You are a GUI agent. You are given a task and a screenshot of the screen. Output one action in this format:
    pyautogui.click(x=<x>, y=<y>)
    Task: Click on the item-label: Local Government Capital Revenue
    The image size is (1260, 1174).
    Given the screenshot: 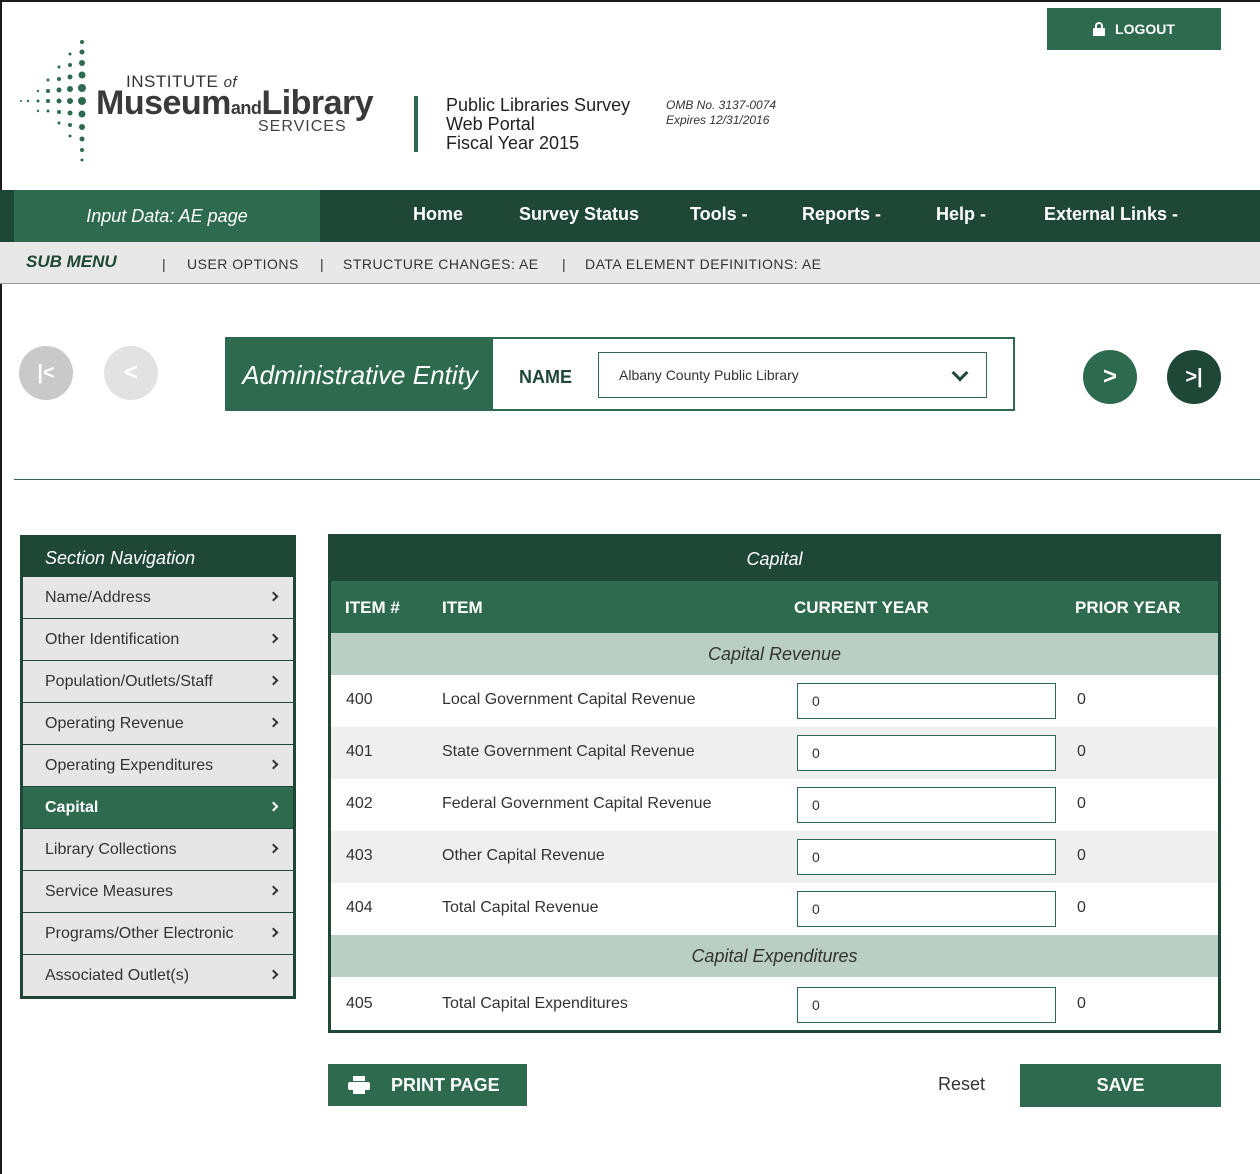 What is the action you would take?
    pyautogui.click(x=569, y=699)
    